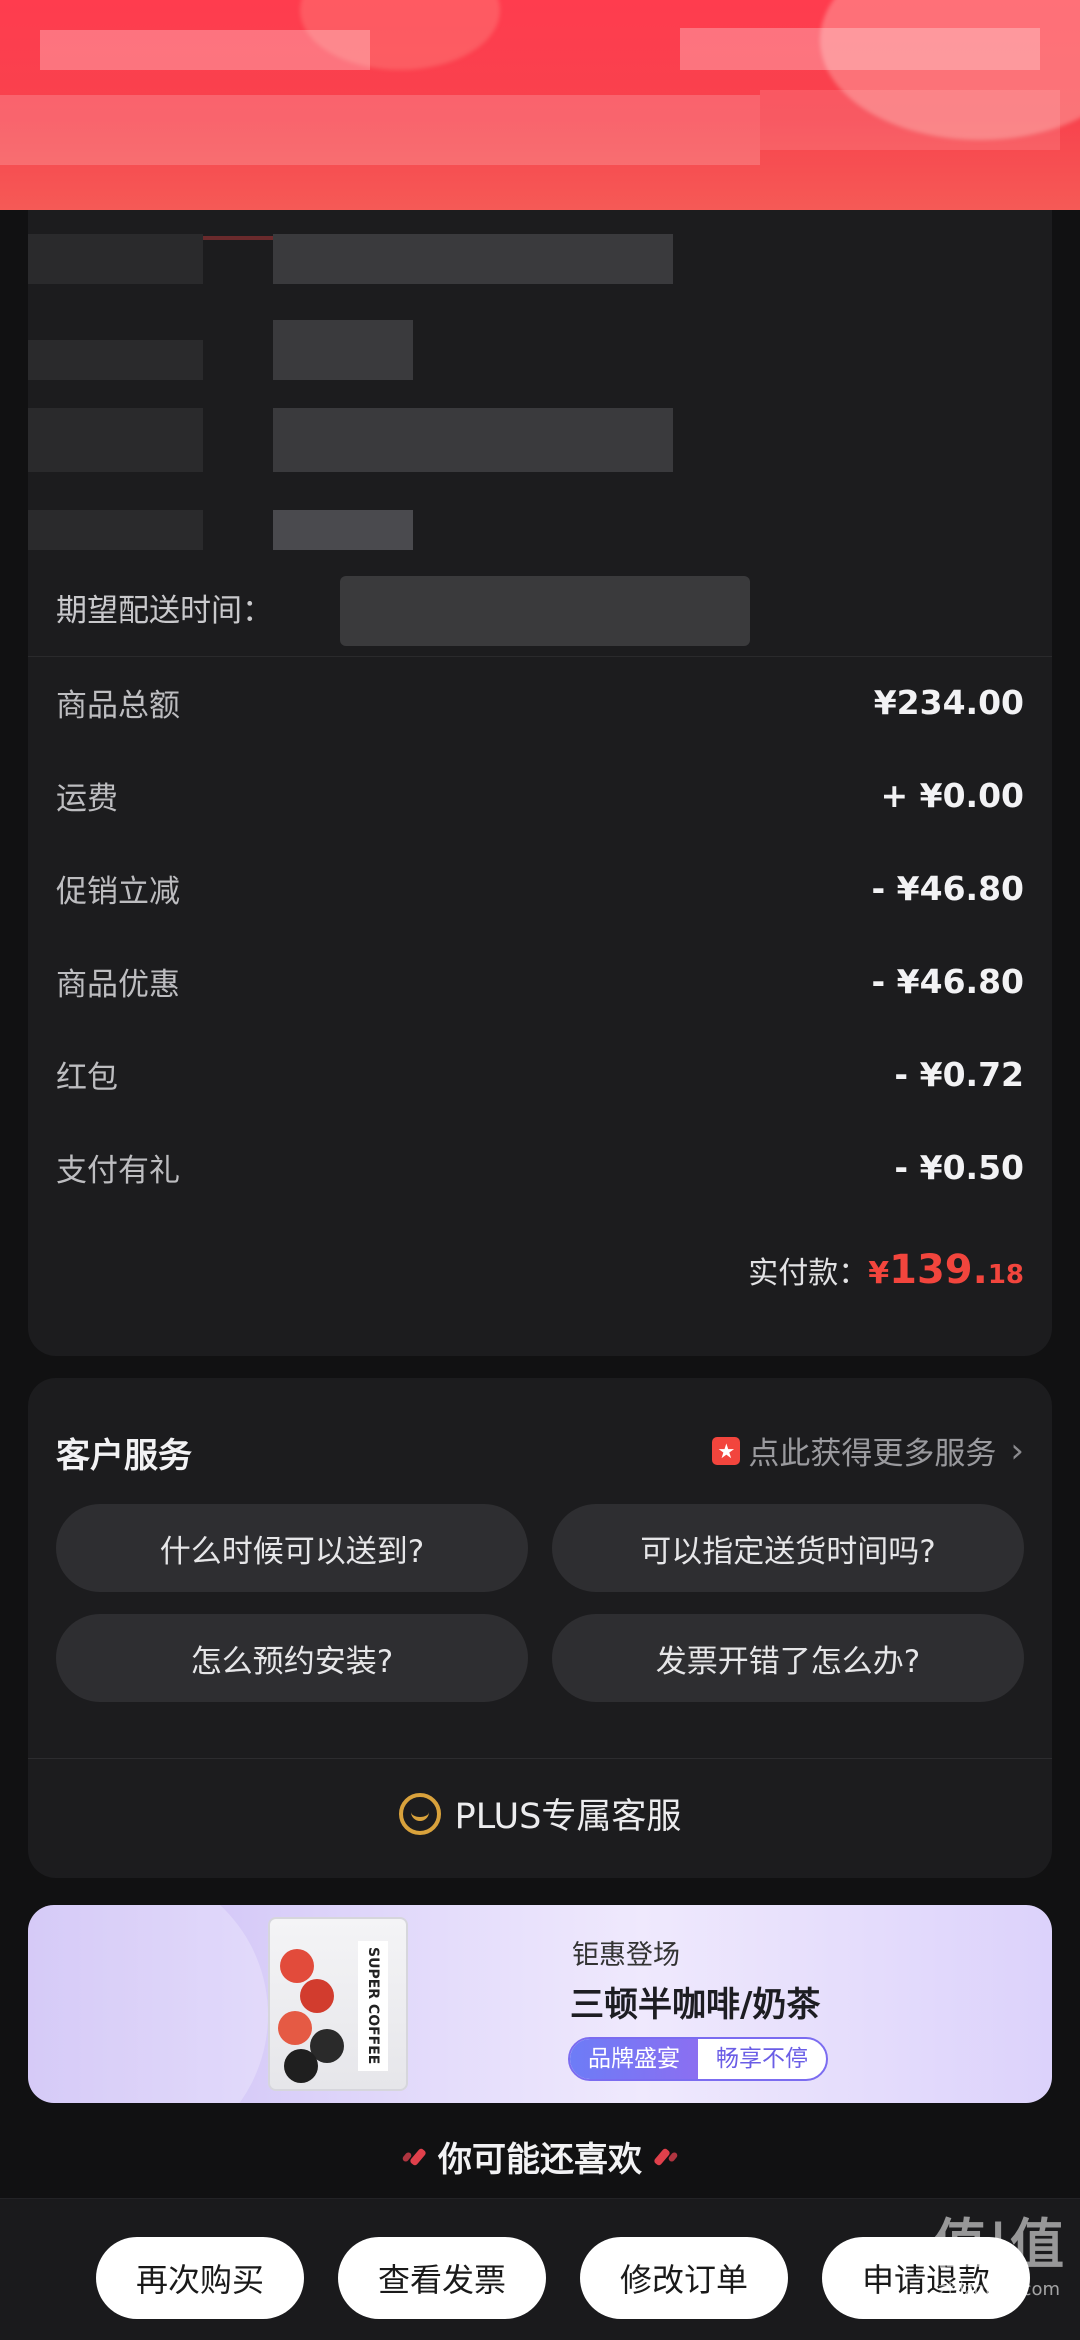 The height and width of the screenshot is (2340, 1080). I want to click on modify-order-button: 修改订单, so click(684, 2278).